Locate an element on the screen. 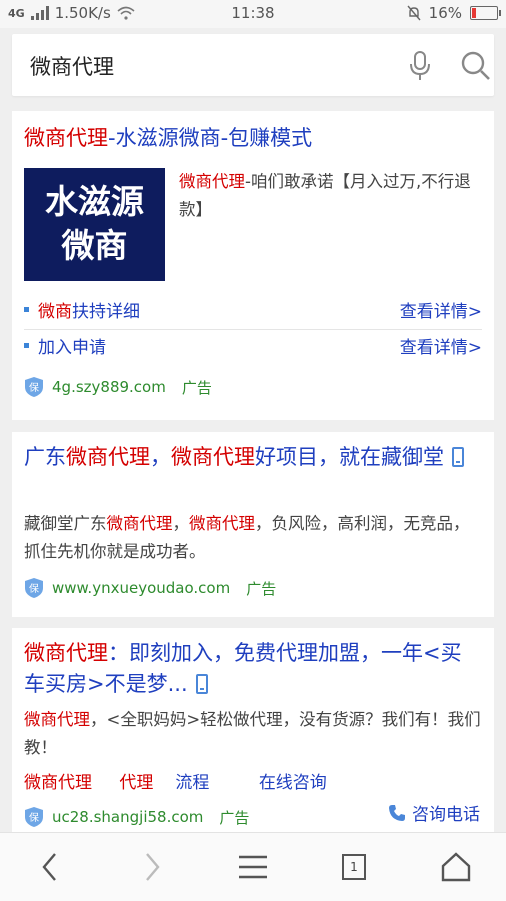  quick-links: 微商代理 代理 流程 在线咨询 is located at coordinates (186, 780).